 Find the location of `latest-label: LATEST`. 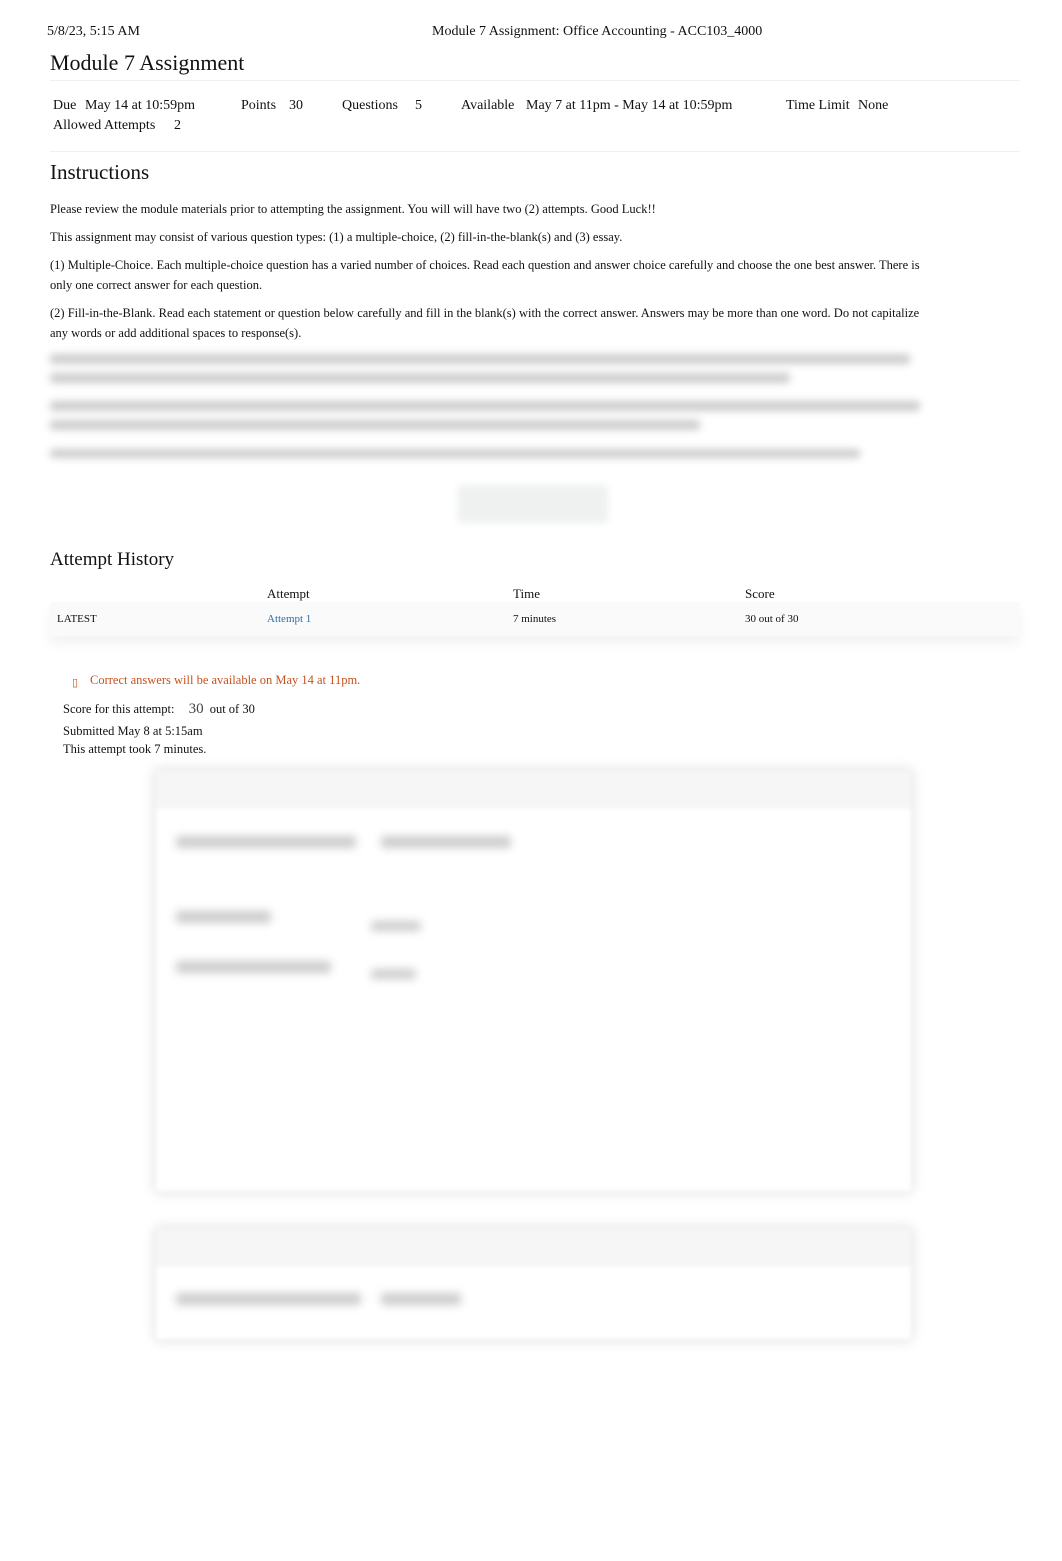

latest-label: LATEST is located at coordinates (77, 619).